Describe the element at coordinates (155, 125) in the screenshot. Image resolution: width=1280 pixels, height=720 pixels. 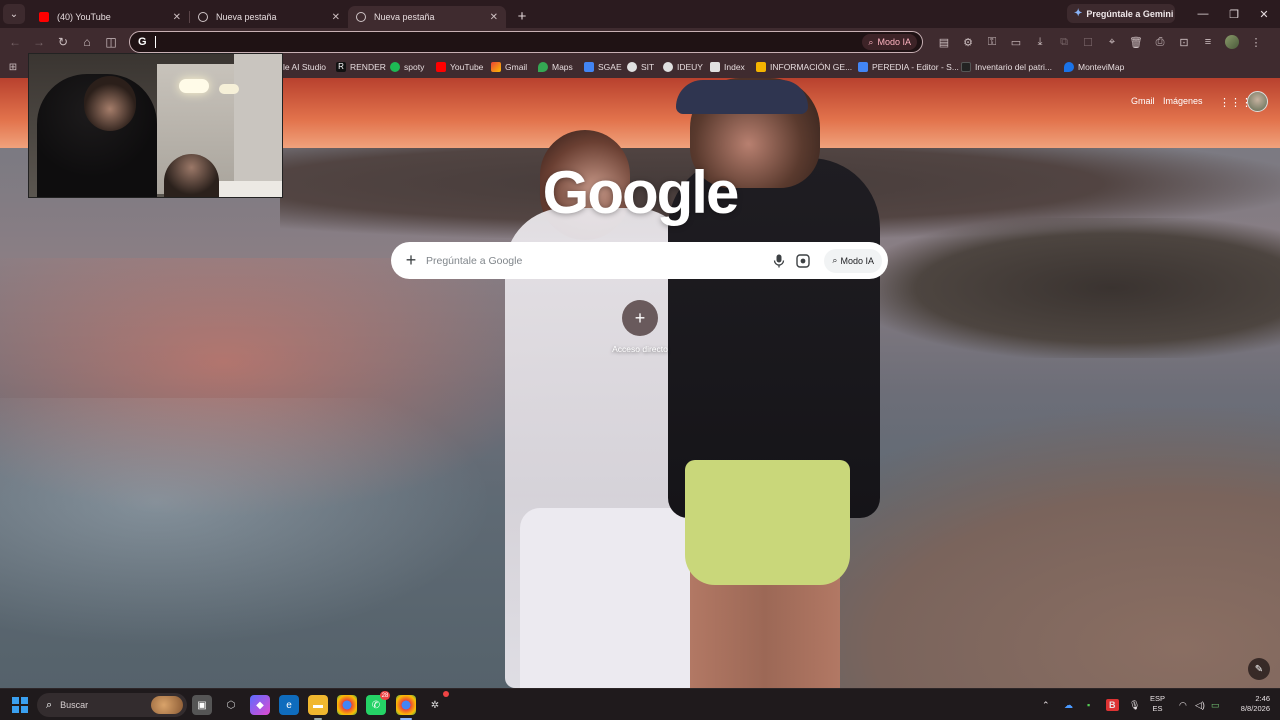
I see `webcam-overlay` at that location.